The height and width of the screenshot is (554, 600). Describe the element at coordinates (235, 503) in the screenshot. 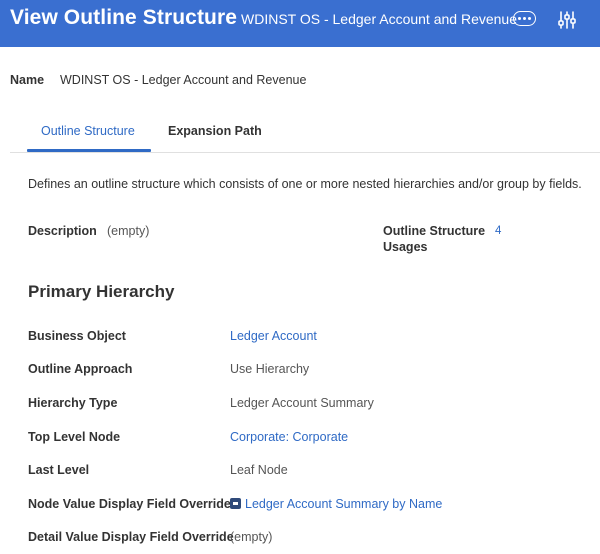

I see `report-field-icon` at that location.